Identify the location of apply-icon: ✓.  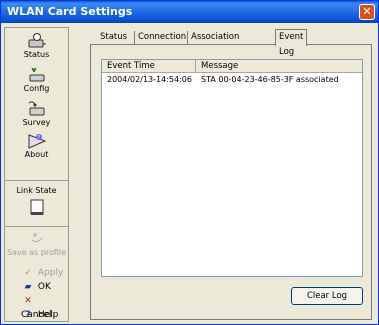
(28, 273).